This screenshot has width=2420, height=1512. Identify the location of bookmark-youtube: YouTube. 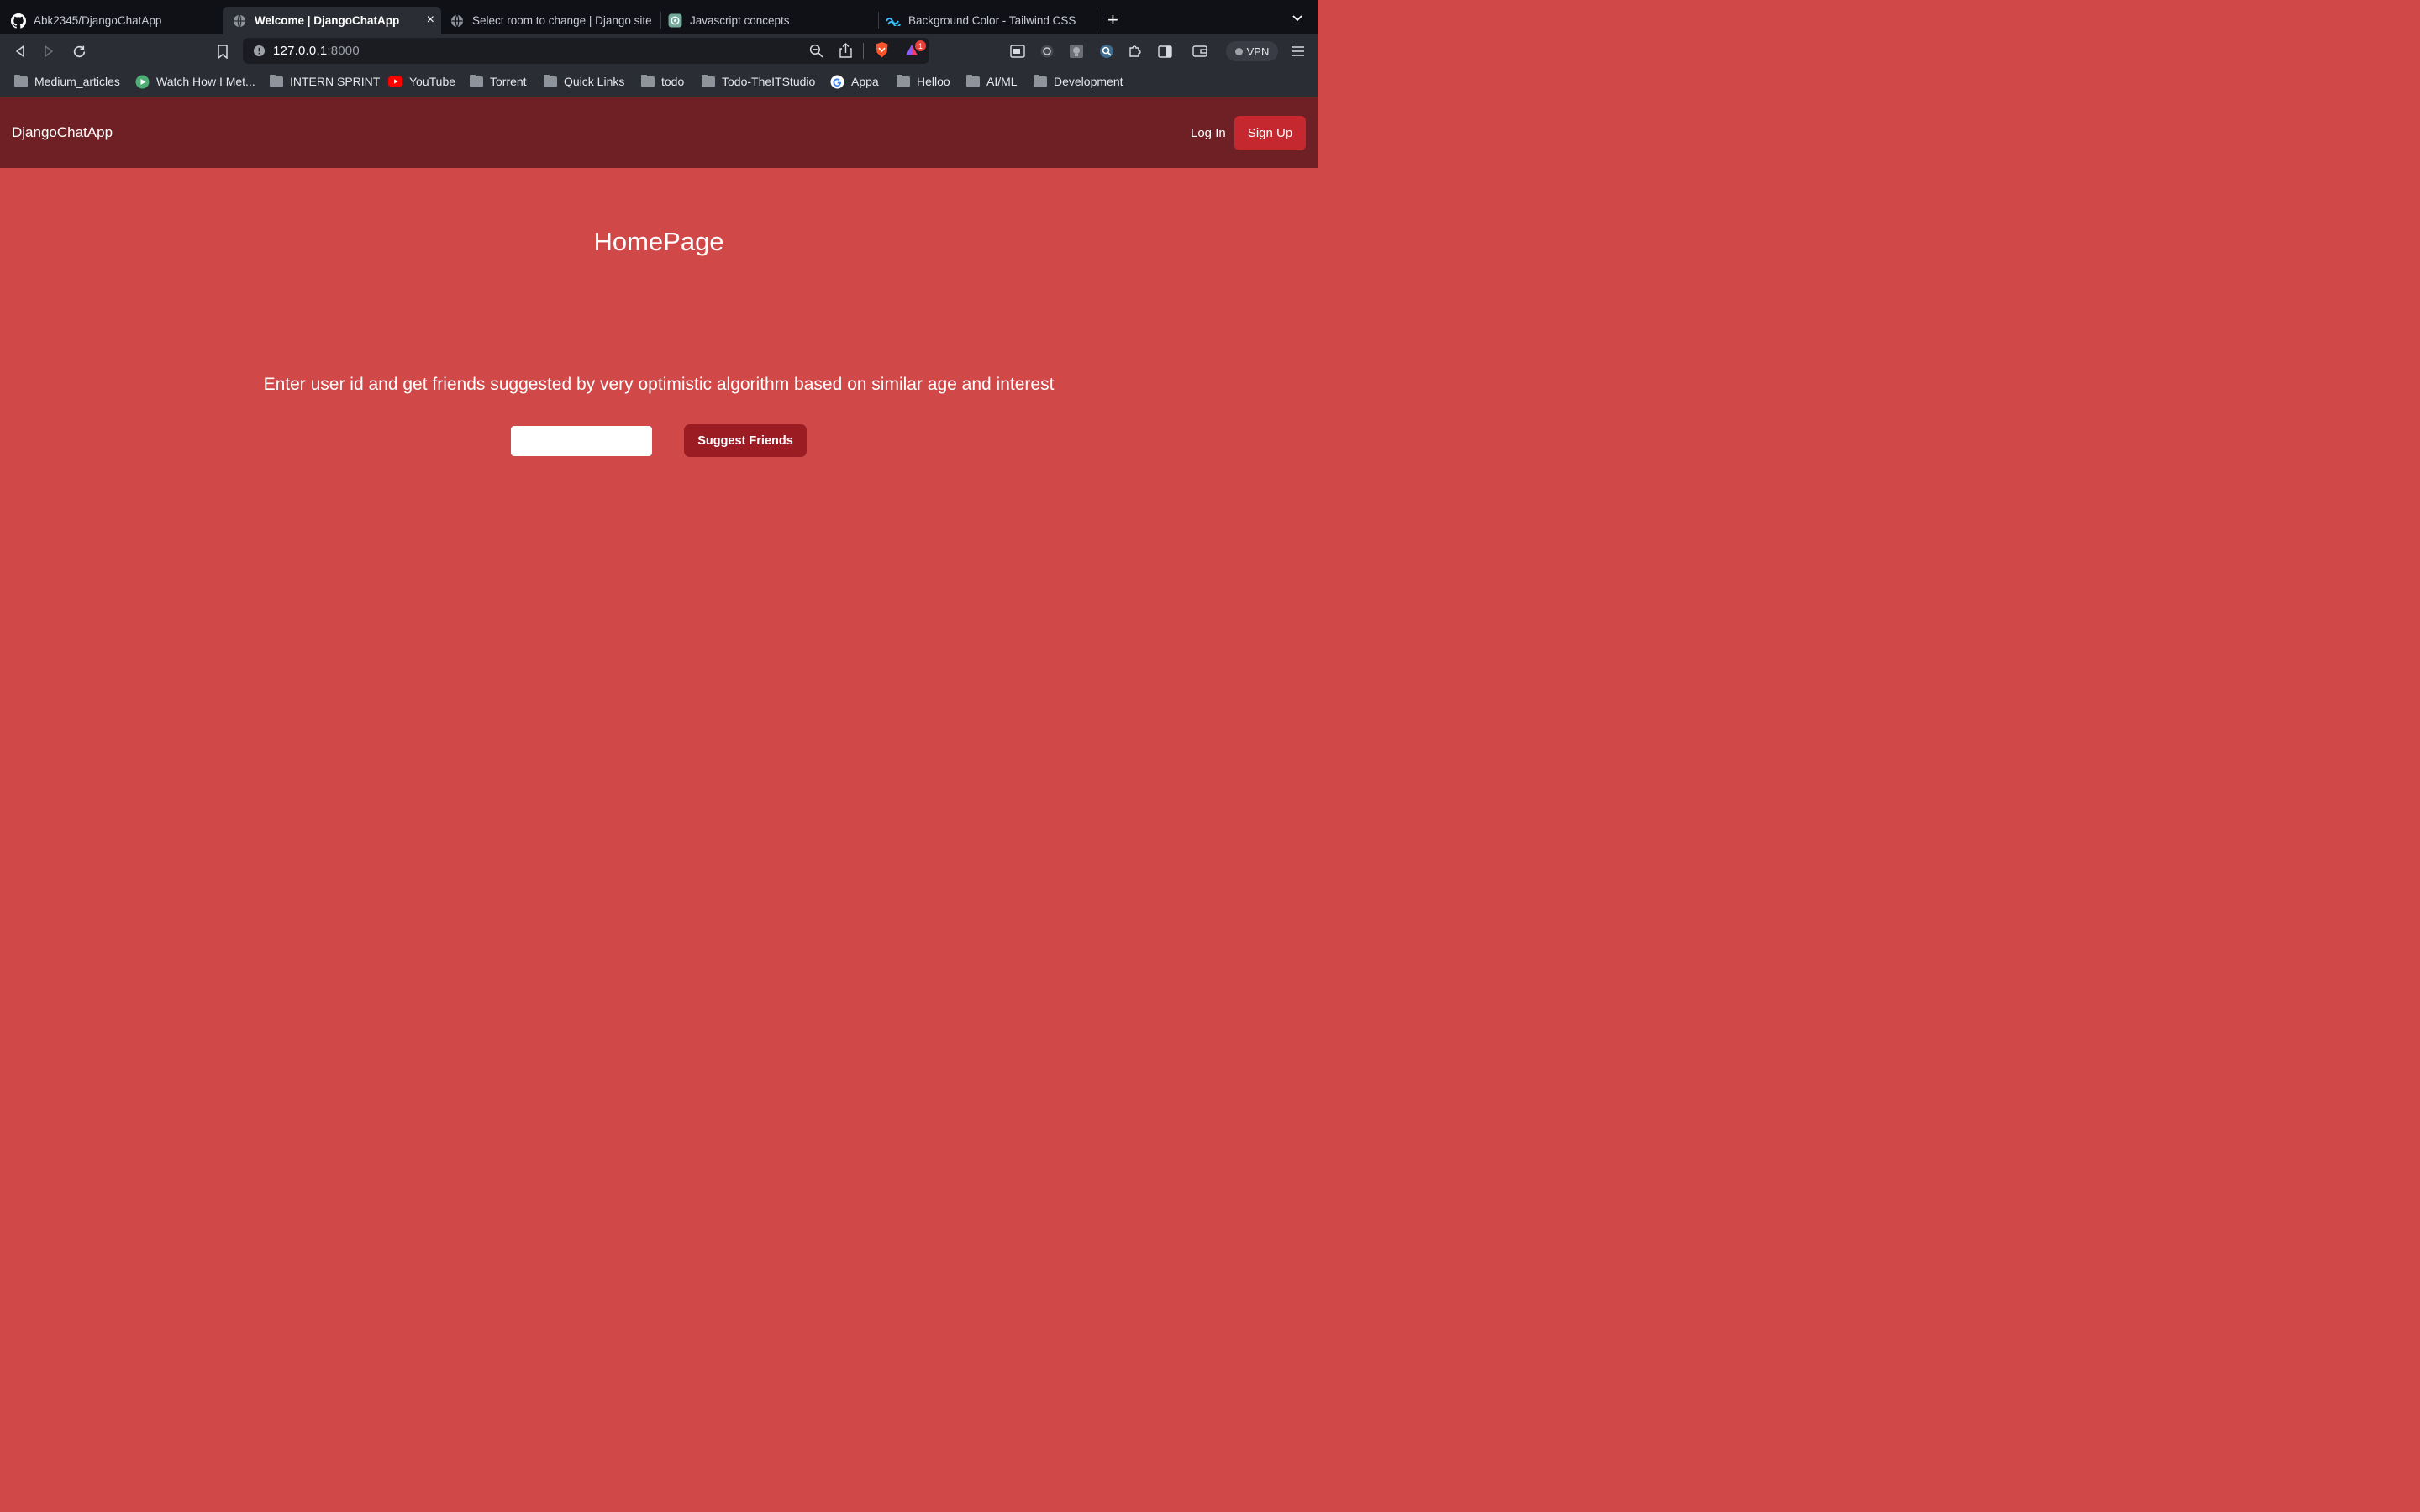
(421, 81).